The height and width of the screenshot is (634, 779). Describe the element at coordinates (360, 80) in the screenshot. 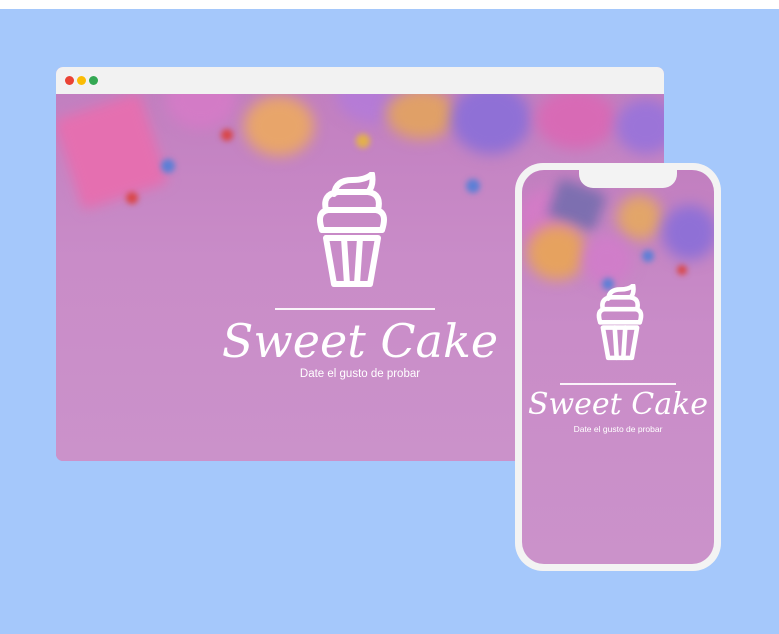

I see `browser-title-bar` at that location.